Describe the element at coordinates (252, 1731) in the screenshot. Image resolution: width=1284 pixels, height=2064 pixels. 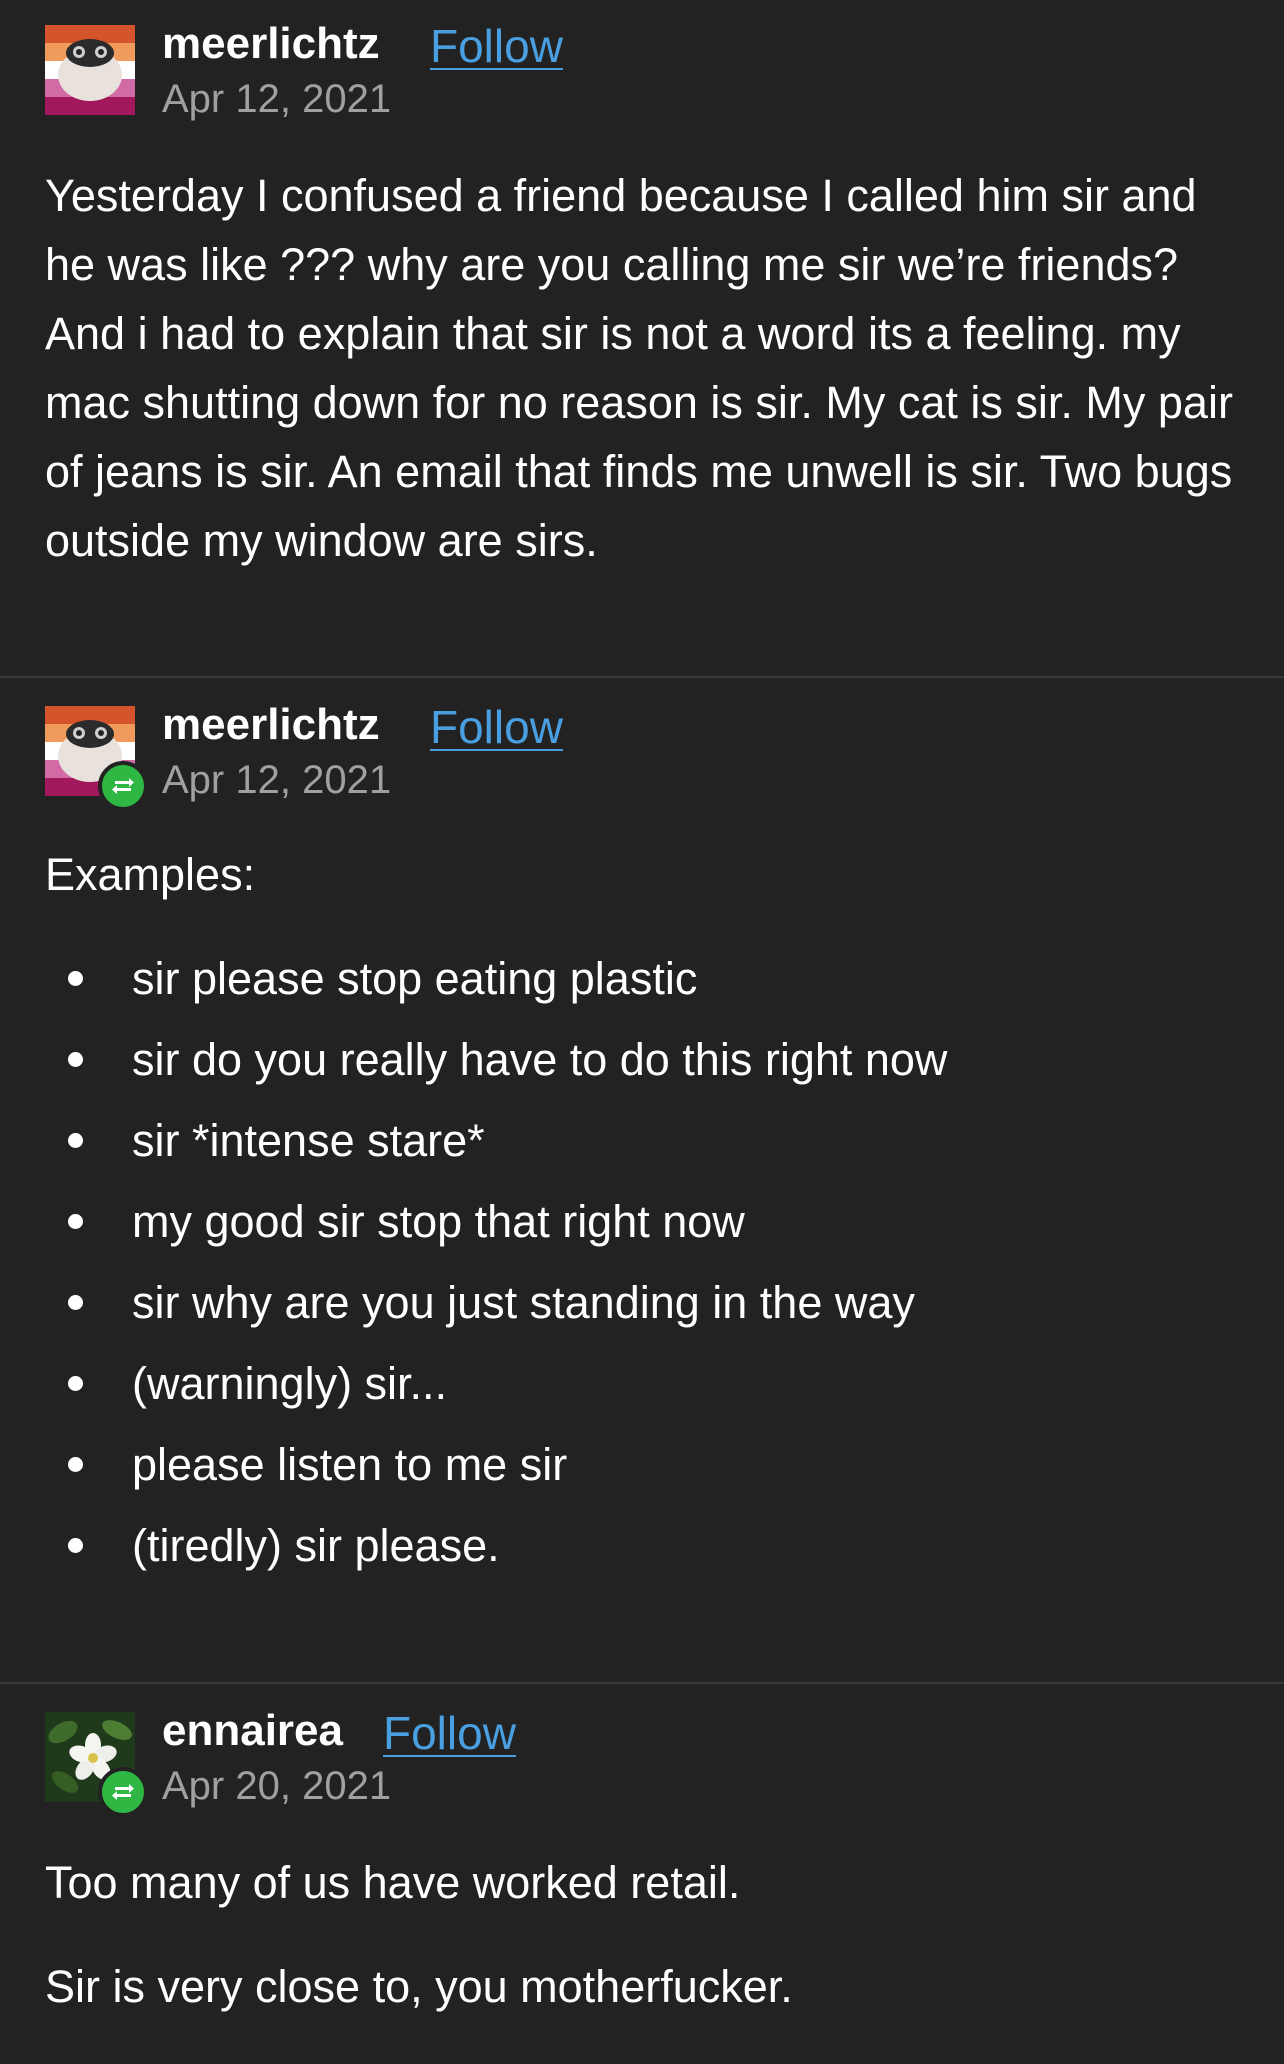
I see `post-username: ennairea` at that location.